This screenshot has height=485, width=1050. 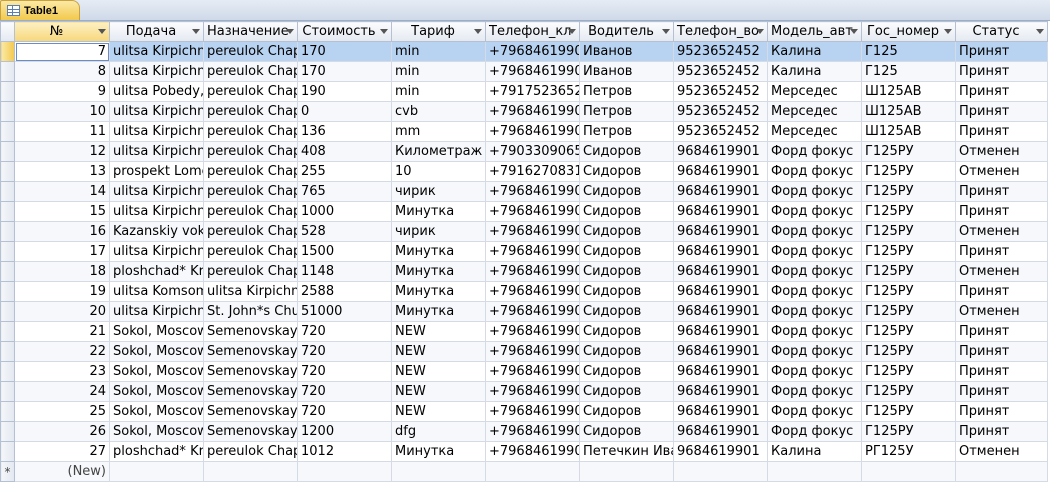 What do you see at coordinates (156, 271) in the screenshot?
I see `cell-podacha: ploshchad* Kra` at bounding box center [156, 271].